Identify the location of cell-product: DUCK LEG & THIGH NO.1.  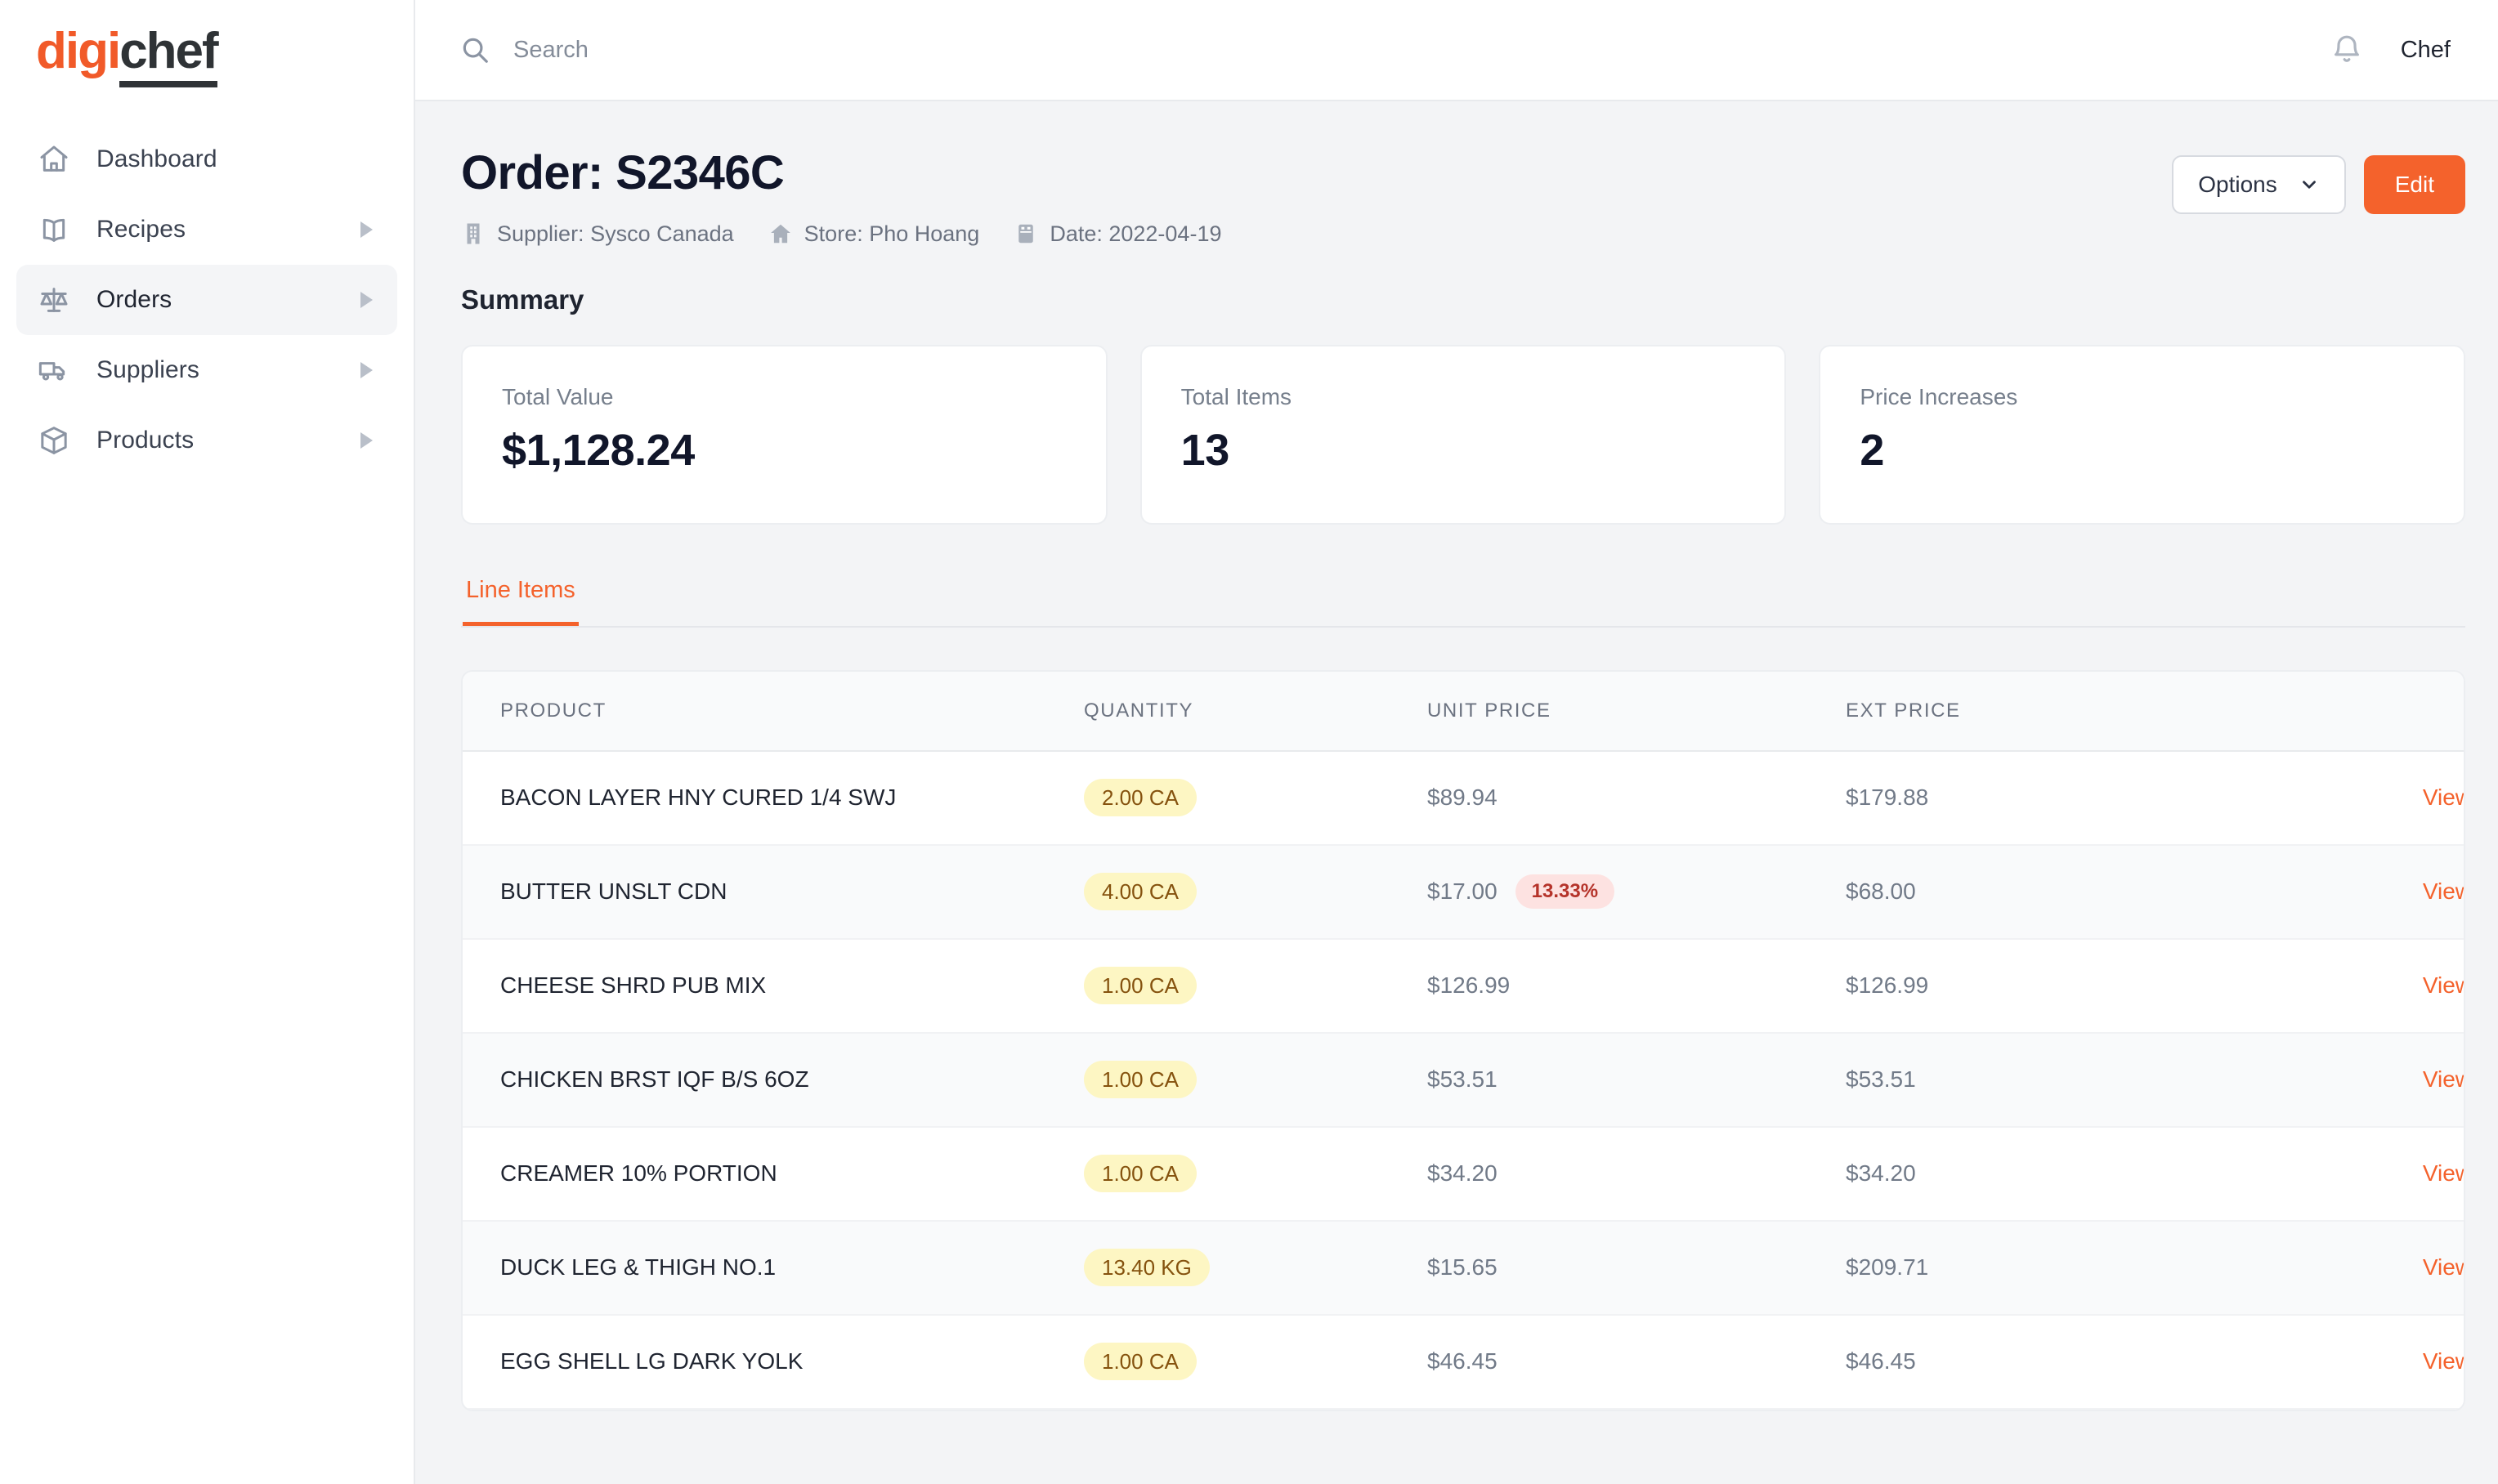
(638, 1267).